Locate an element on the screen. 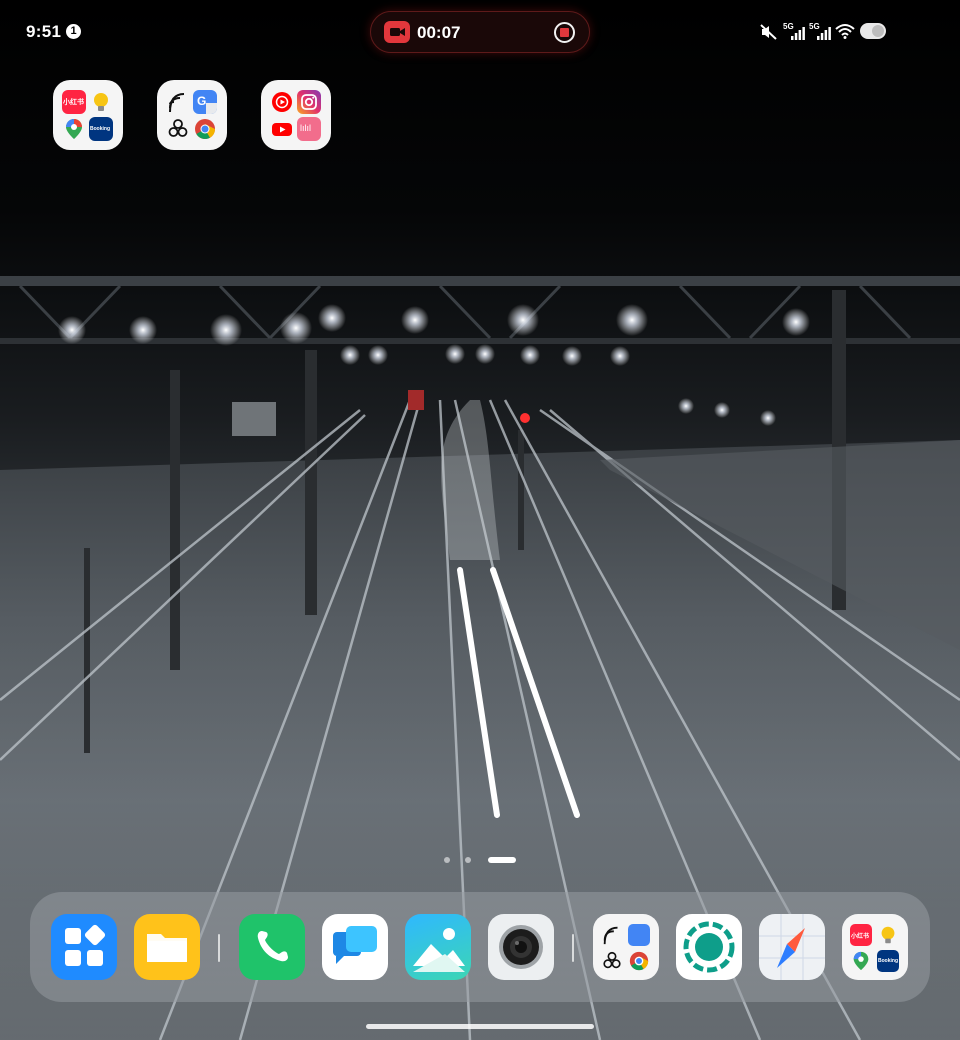 The image size is (960, 1040). wifi-icon is located at coordinates (845, 31).